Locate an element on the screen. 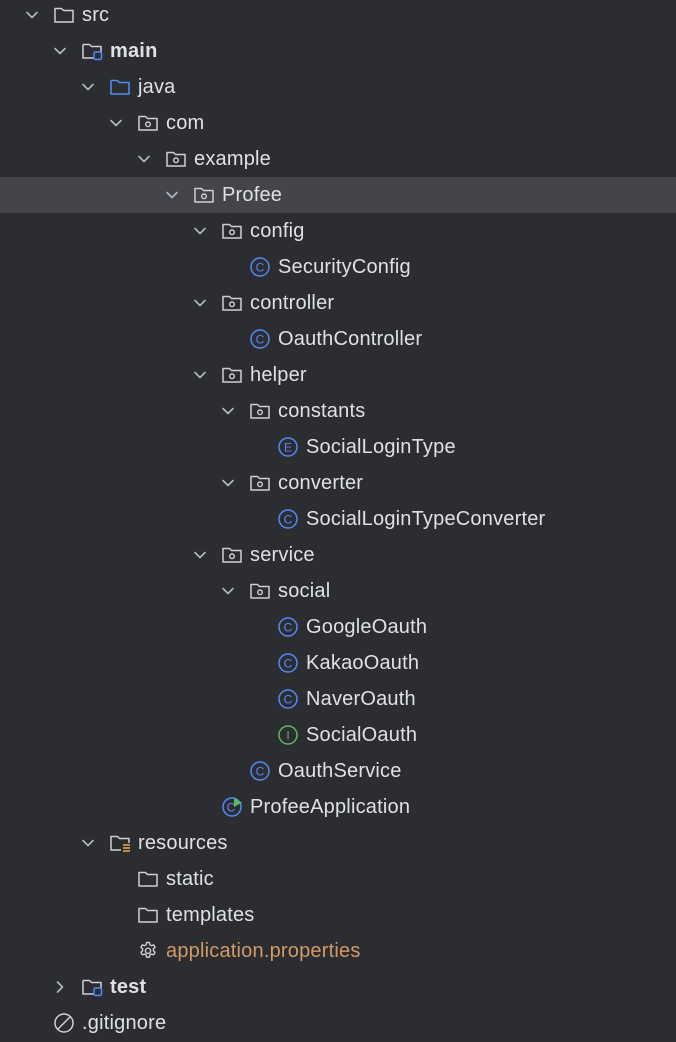  tree-node-static: static is located at coordinates (338, 879).